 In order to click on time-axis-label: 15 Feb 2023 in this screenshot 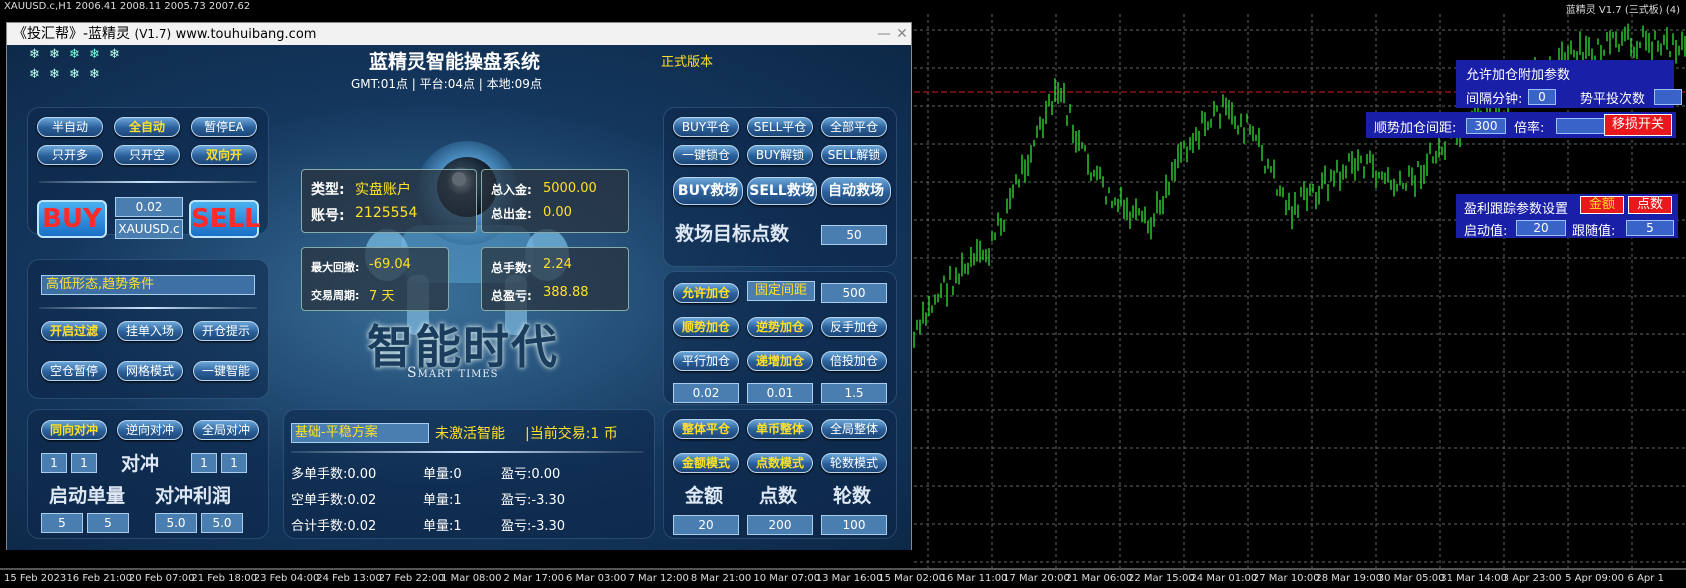, I will do `click(35, 578)`.